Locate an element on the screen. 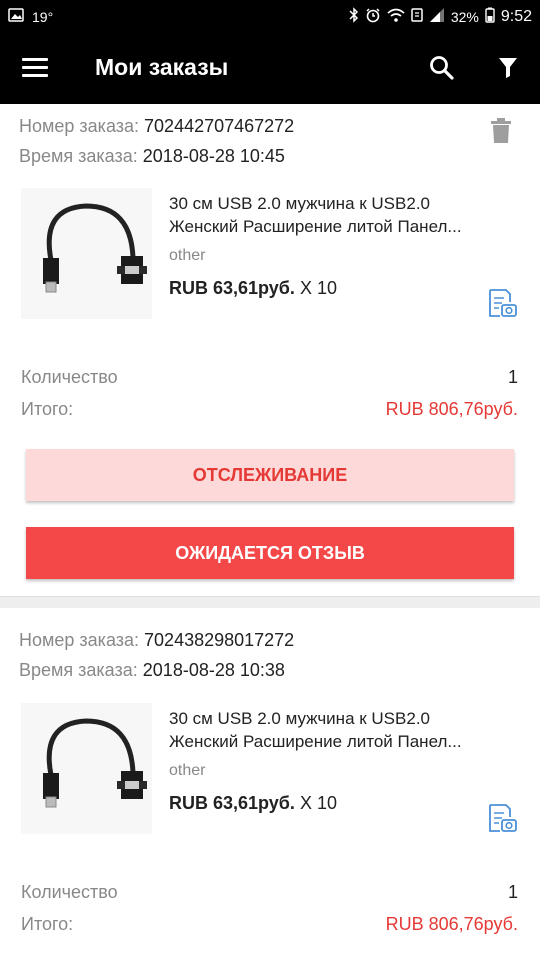 Image resolution: width=540 pixels, height=960 pixels. search-icon is located at coordinates (443, 69).